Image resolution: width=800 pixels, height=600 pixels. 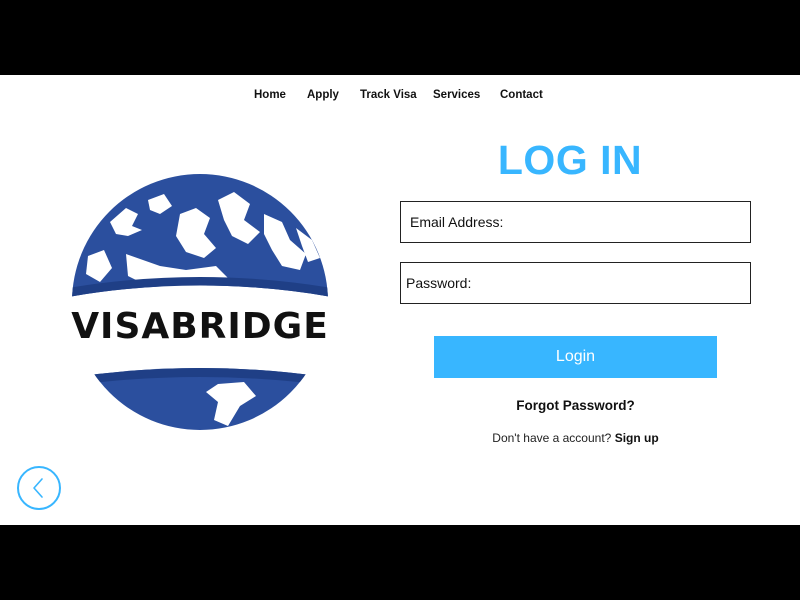 I want to click on signup-link: Sign up, so click(x=637, y=438).